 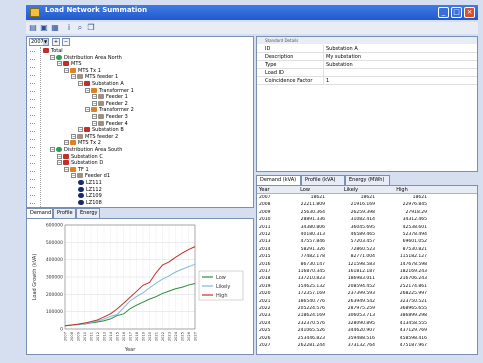 I want to click on info-icon: ⅰ, so click(x=69, y=28).